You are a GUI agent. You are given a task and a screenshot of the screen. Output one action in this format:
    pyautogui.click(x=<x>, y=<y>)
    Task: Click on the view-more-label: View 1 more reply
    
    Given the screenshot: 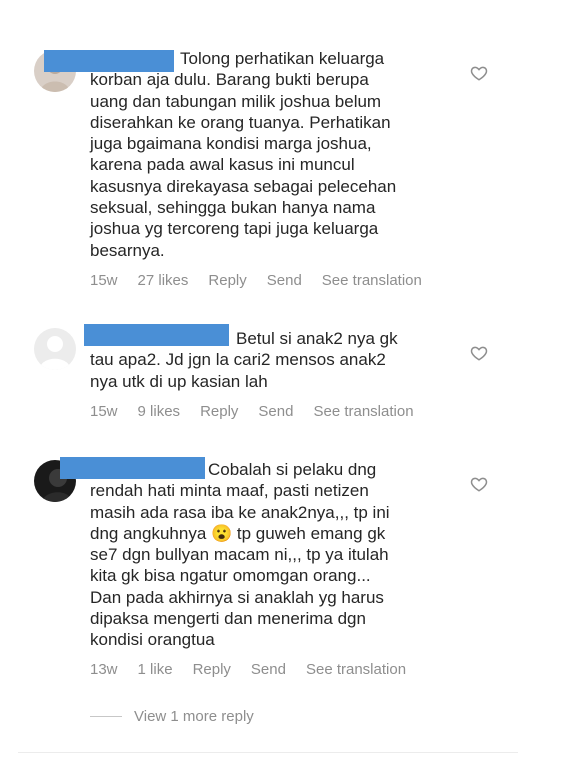 What is the action you would take?
    pyautogui.click(x=194, y=716)
    